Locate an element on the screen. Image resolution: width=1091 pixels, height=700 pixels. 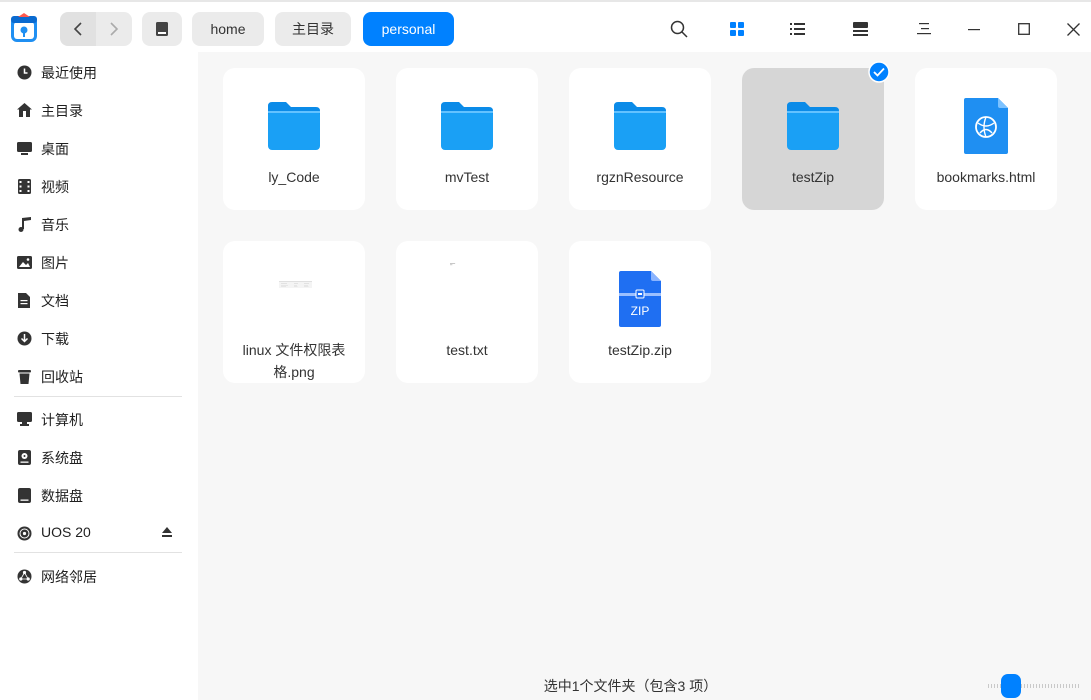
sidebar-item-label: 数据盘 is located at coordinates (62, 496).